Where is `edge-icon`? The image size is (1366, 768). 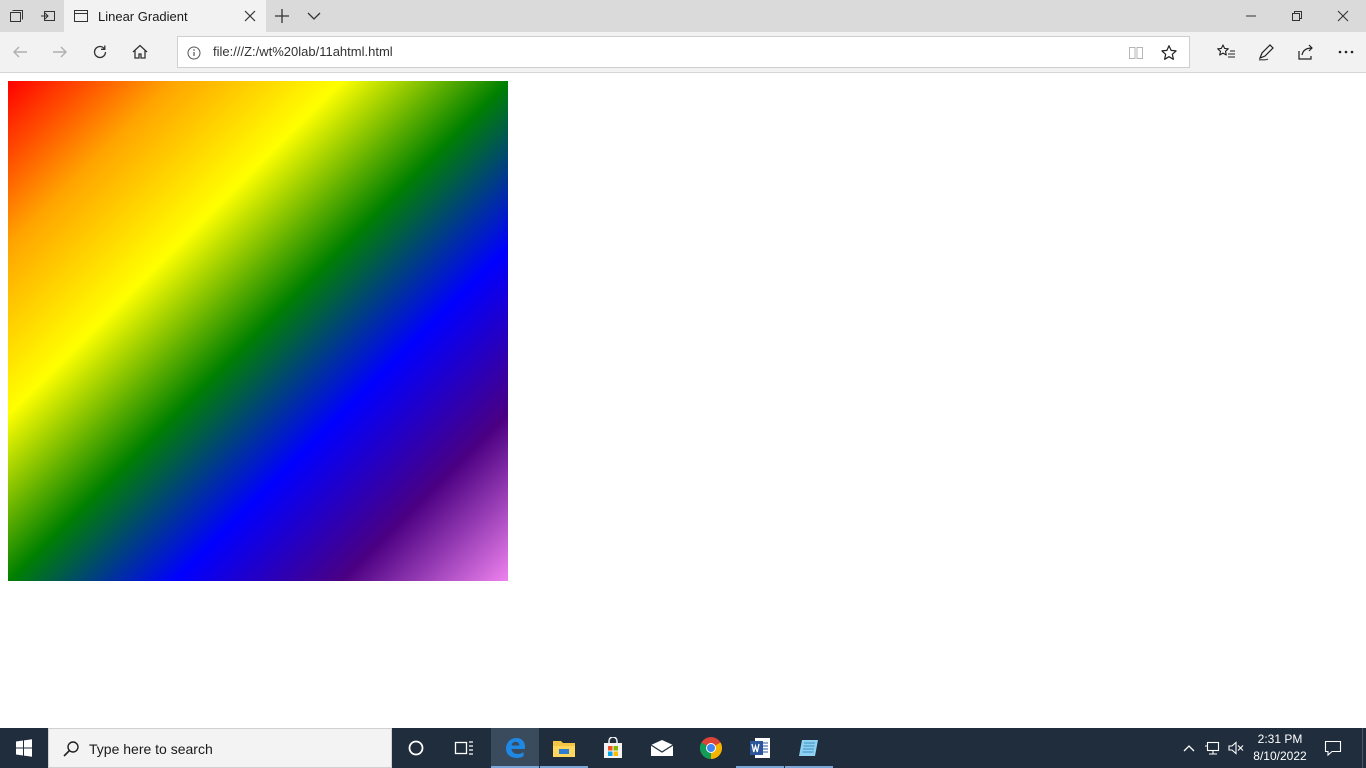
edge-icon is located at coordinates (515, 748).